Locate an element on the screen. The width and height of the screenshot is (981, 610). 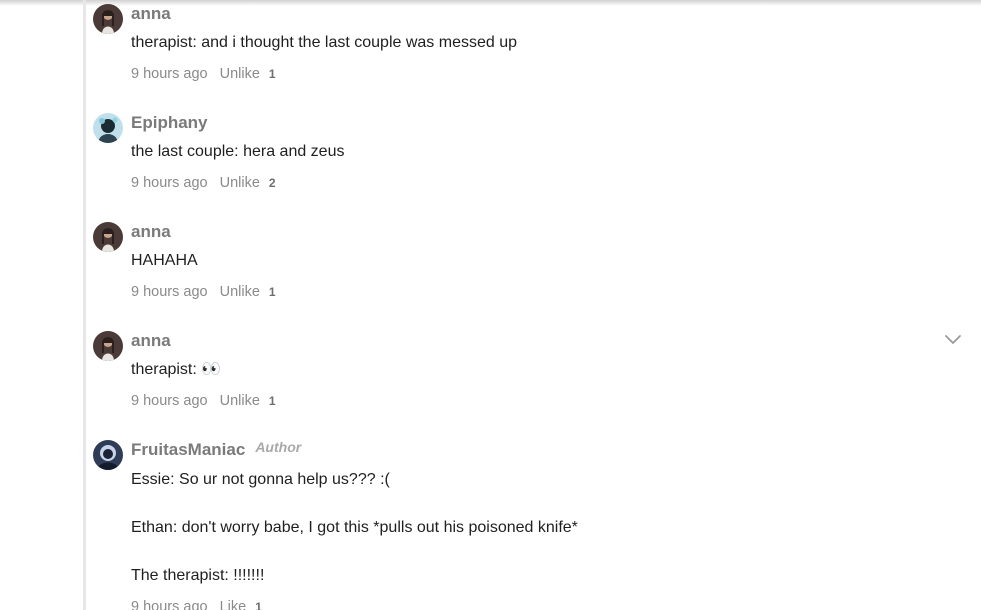
comment-line: HAHAHA is located at coordinates (164, 260).